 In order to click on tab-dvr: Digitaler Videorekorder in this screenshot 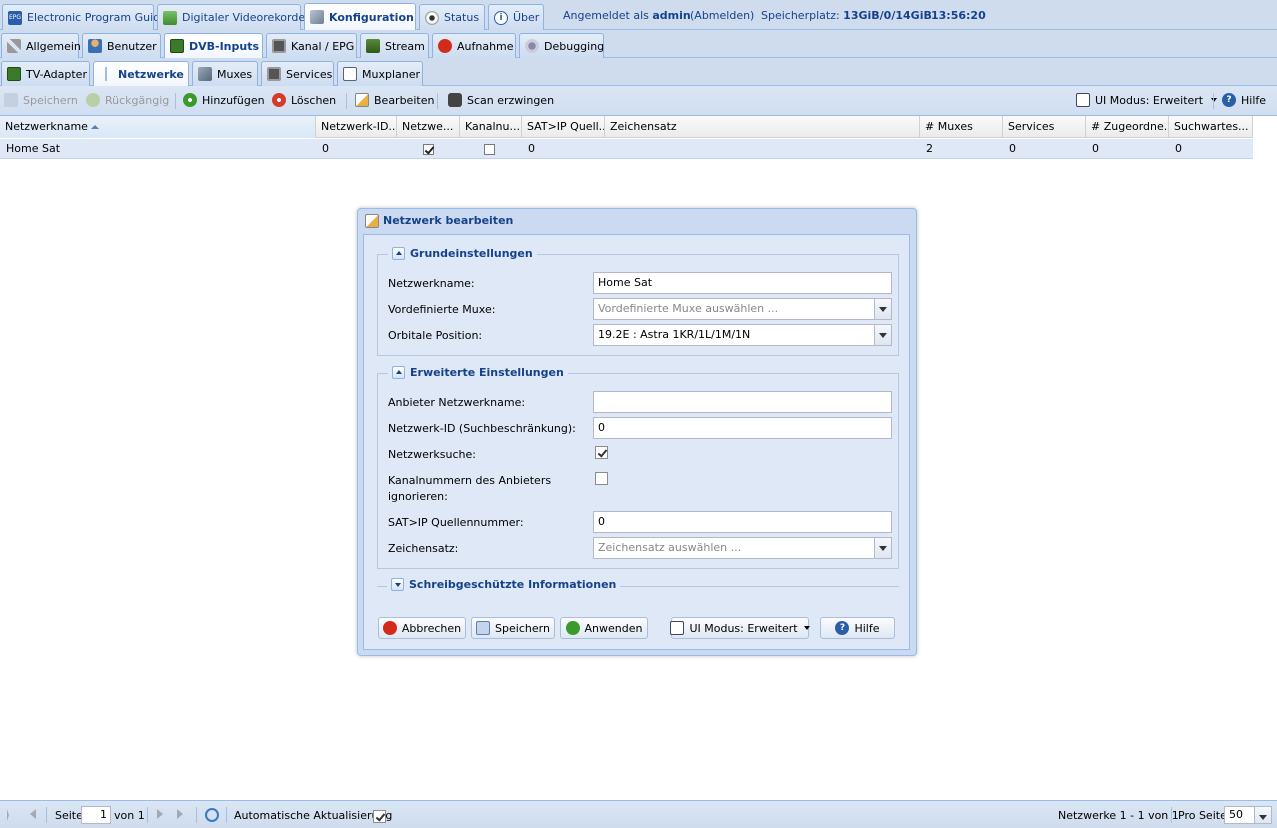, I will do `click(233, 17)`.